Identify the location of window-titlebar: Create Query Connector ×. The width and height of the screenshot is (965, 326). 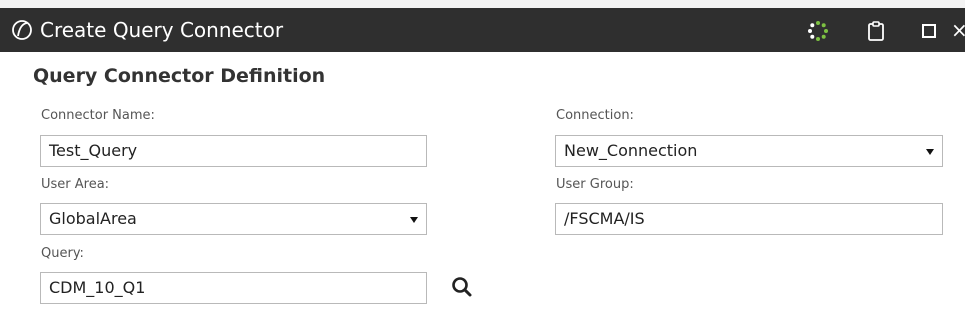
(482, 30).